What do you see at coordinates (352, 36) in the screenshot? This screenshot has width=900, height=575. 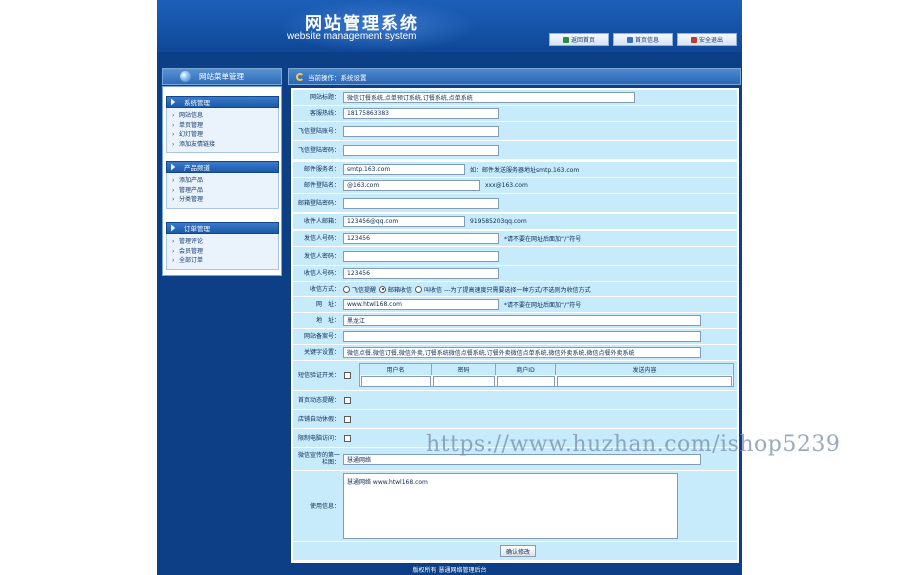 I see `site-subtitle: website management system` at bounding box center [352, 36].